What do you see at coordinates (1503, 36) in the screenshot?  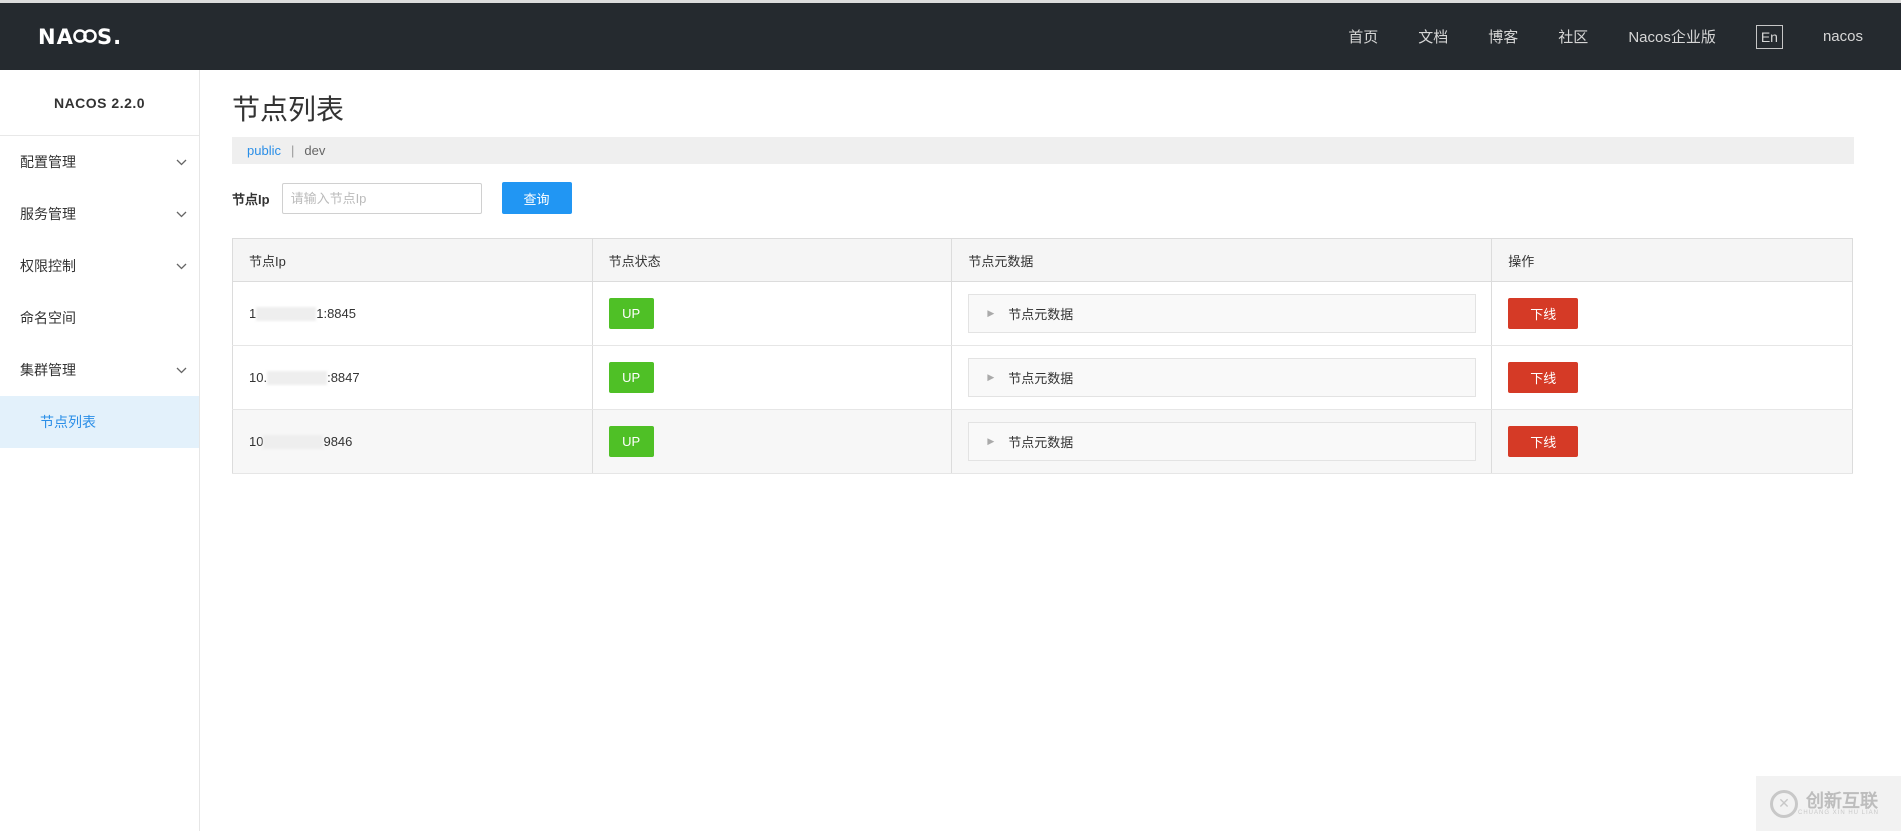 I see `nav-blog: 博客` at bounding box center [1503, 36].